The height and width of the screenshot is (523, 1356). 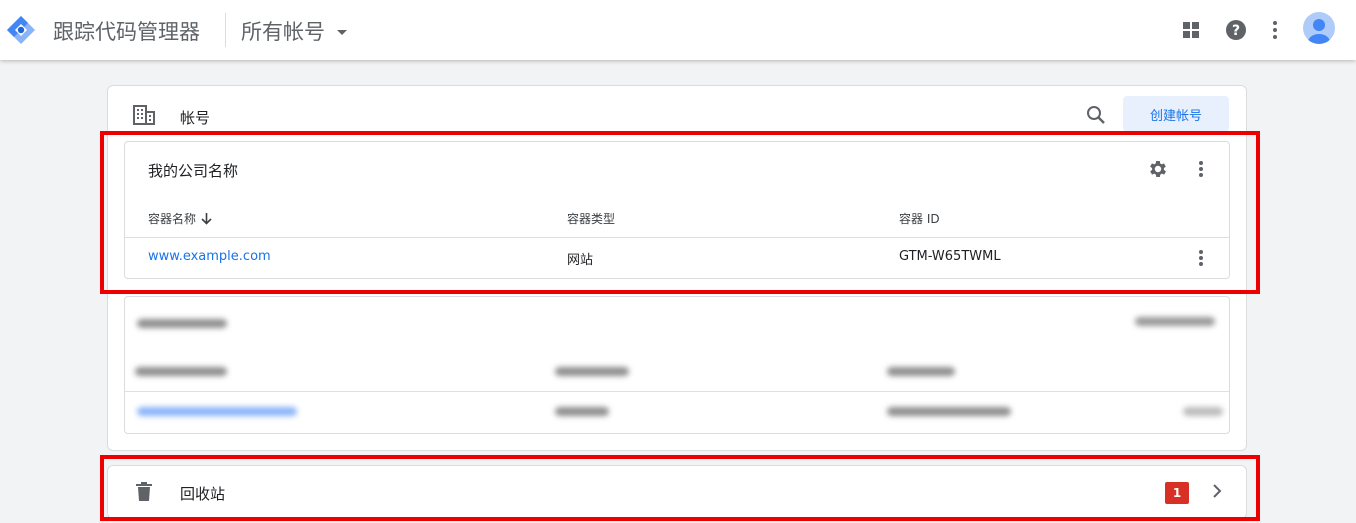 What do you see at coordinates (1217, 491) in the screenshot?
I see `chevron-right-icon` at bounding box center [1217, 491].